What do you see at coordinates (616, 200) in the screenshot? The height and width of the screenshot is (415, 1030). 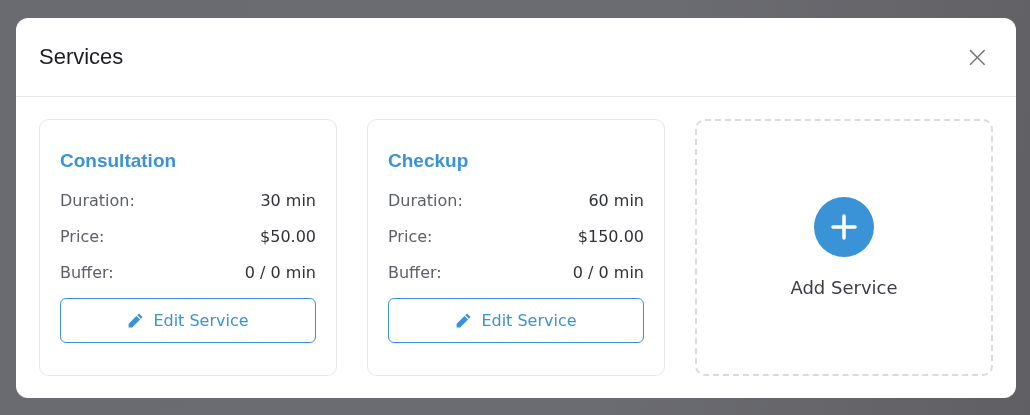 I see `detail-value: 60 min` at bounding box center [616, 200].